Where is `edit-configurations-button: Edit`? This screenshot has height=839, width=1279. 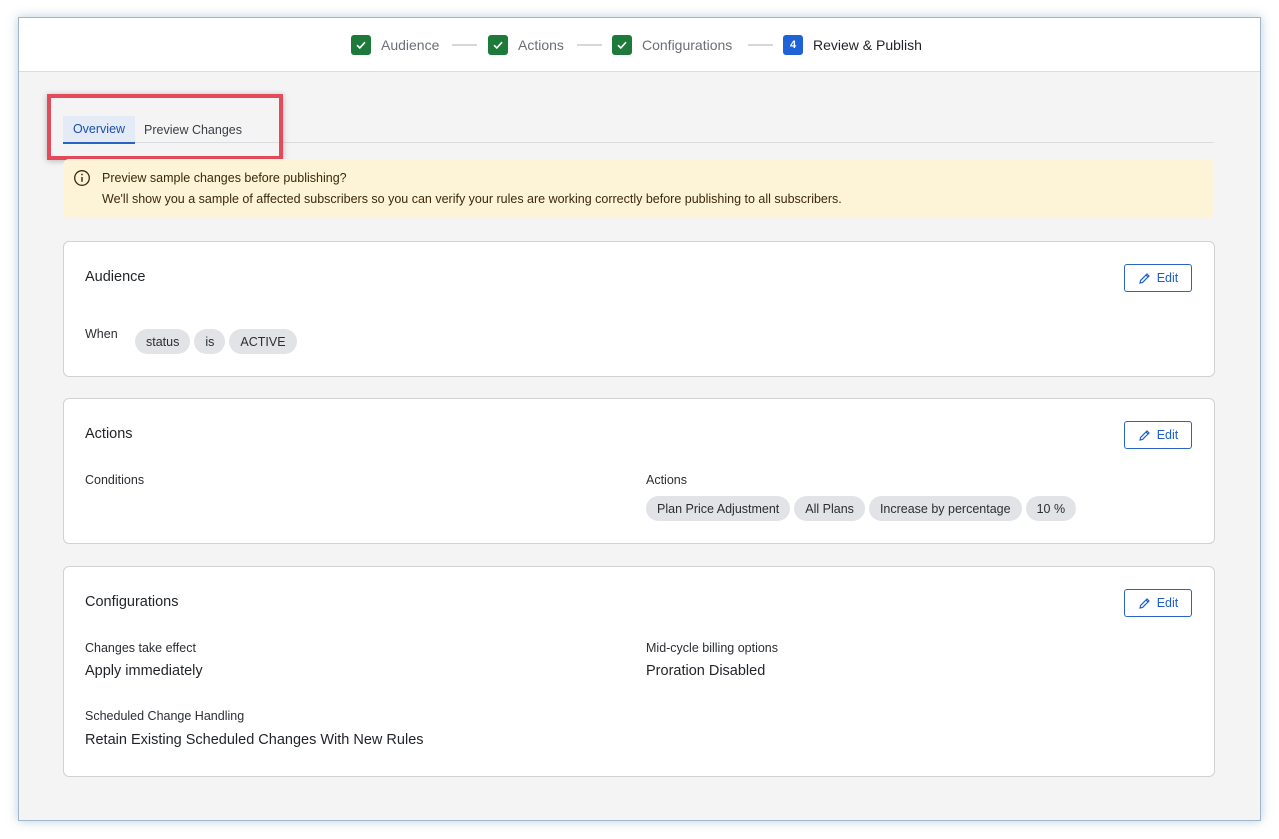
edit-configurations-button: Edit is located at coordinates (1158, 603).